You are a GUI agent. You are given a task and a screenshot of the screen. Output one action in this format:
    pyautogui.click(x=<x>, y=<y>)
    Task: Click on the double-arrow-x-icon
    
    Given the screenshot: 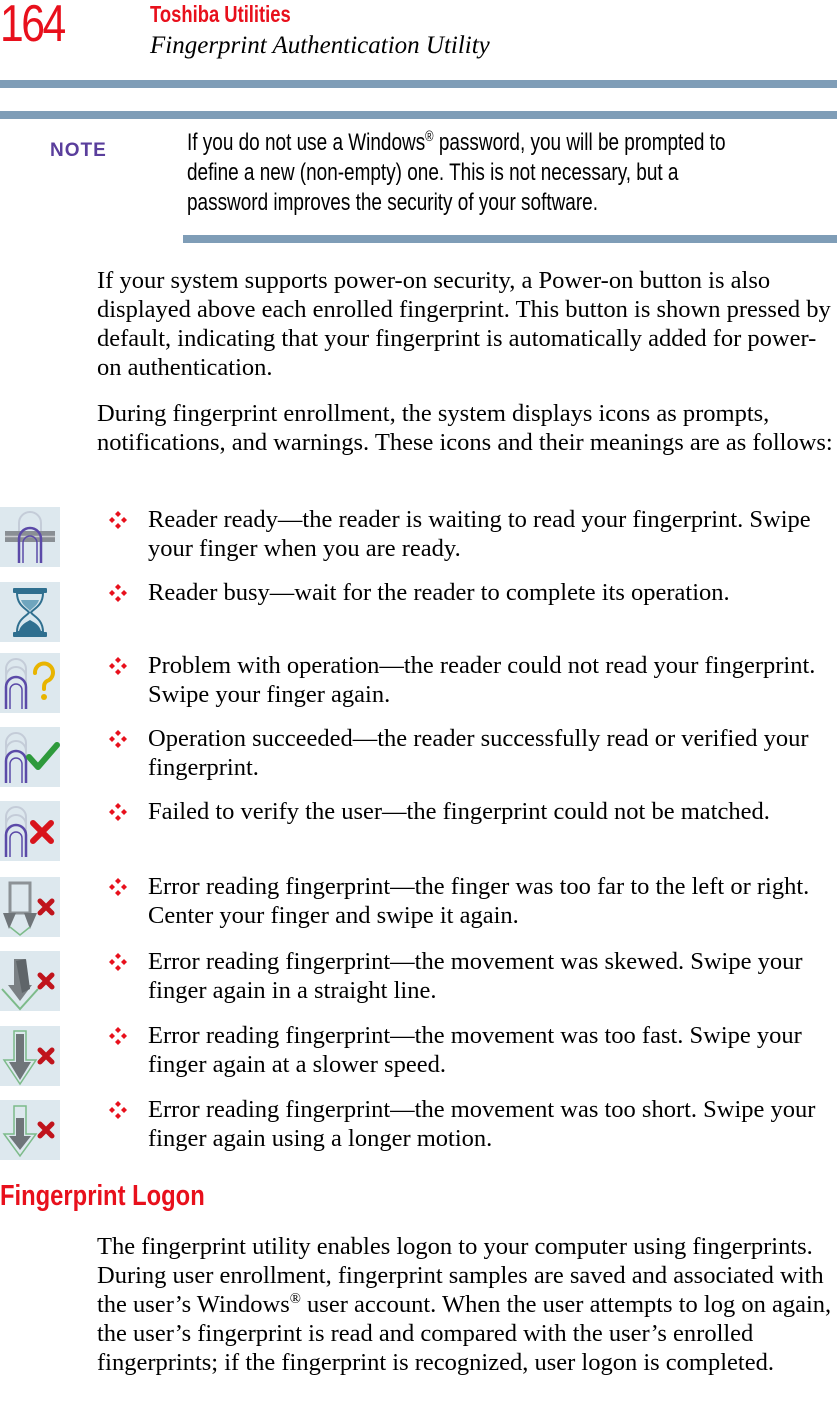 What is the action you would take?
    pyautogui.click(x=30, y=907)
    